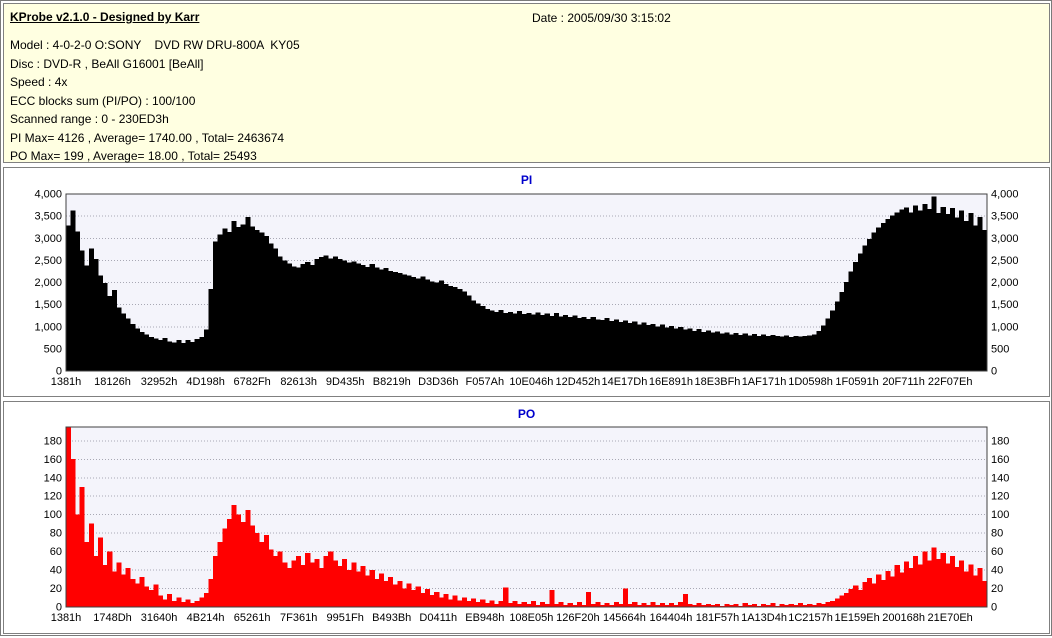 The width and height of the screenshot is (1052, 638). What do you see at coordinates (856, 382) in the screenshot?
I see `svg-text: 1F0591h` at bounding box center [856, 382].